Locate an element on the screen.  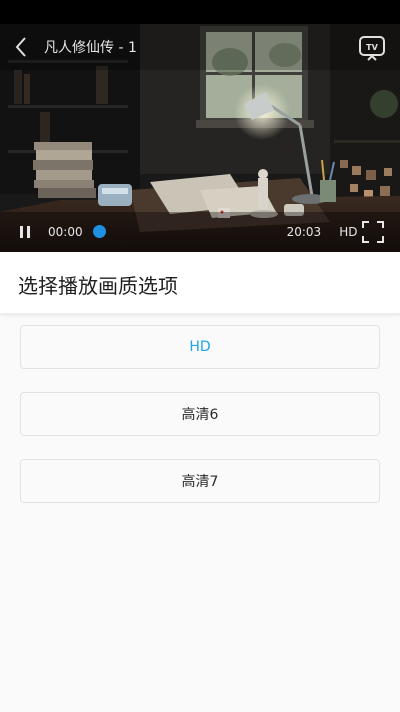
svg-text: TV is located at coordinates (372, 47).